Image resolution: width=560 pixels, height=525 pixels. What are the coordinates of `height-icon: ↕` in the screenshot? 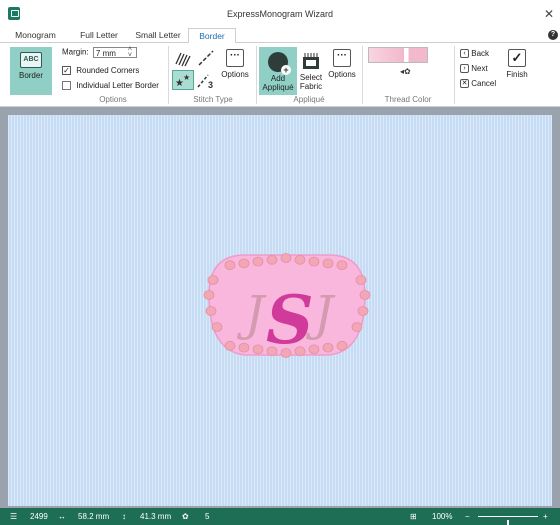 It's located at (124, 516).